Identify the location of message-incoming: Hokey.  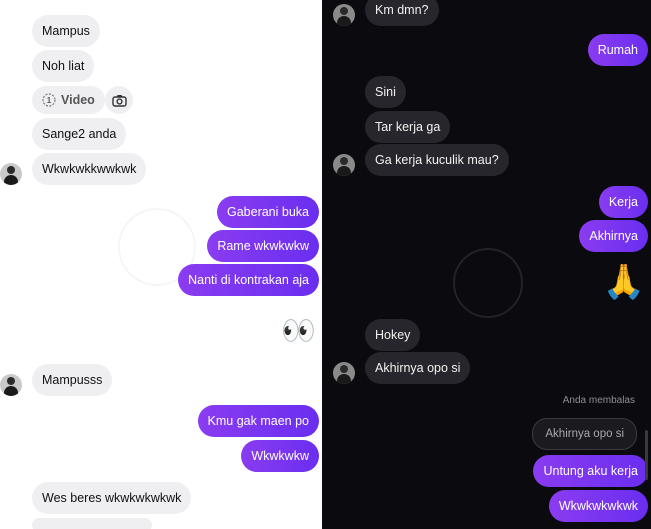
(393, 335).